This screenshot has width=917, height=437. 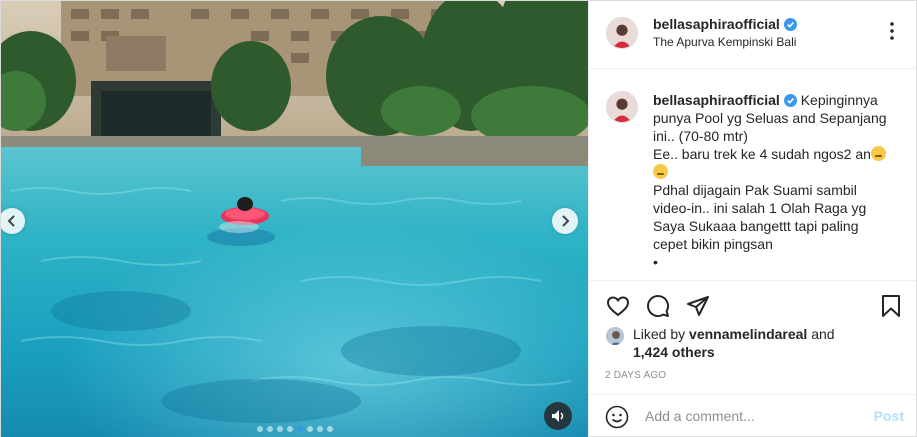 I want to click on chevron-left-icon, so click(x=11, y=221).